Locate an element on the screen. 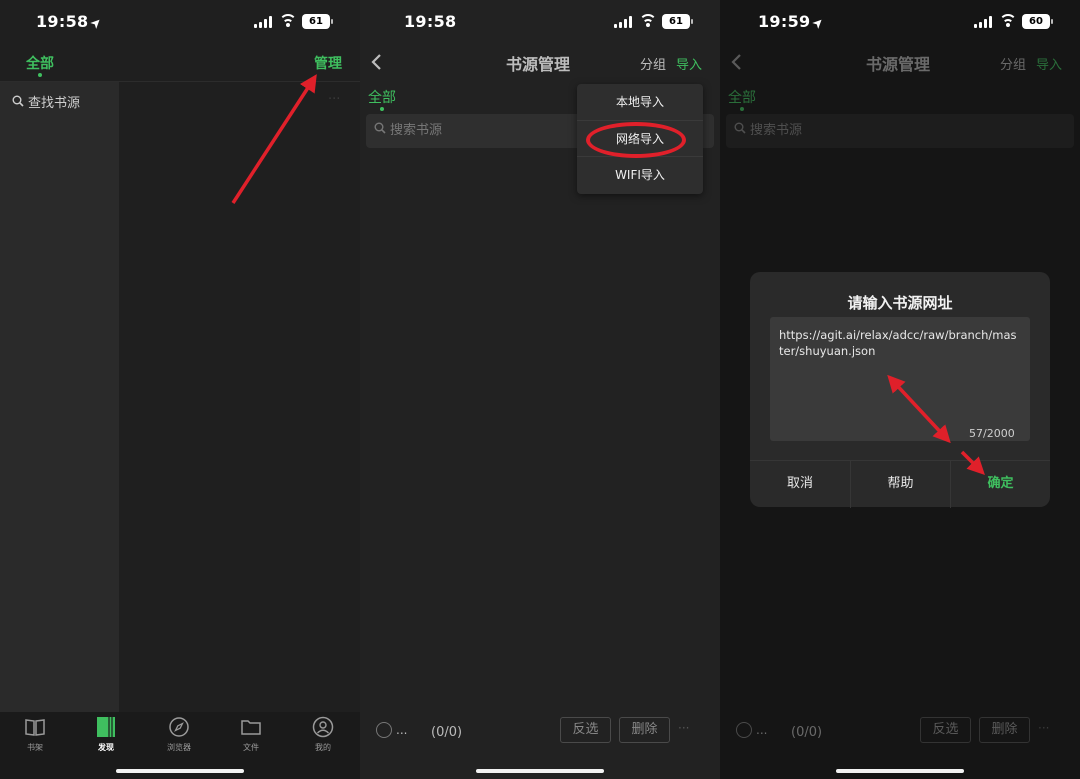 The image size is (1080, 779). folder-icon is located at coordinates (251, 727).